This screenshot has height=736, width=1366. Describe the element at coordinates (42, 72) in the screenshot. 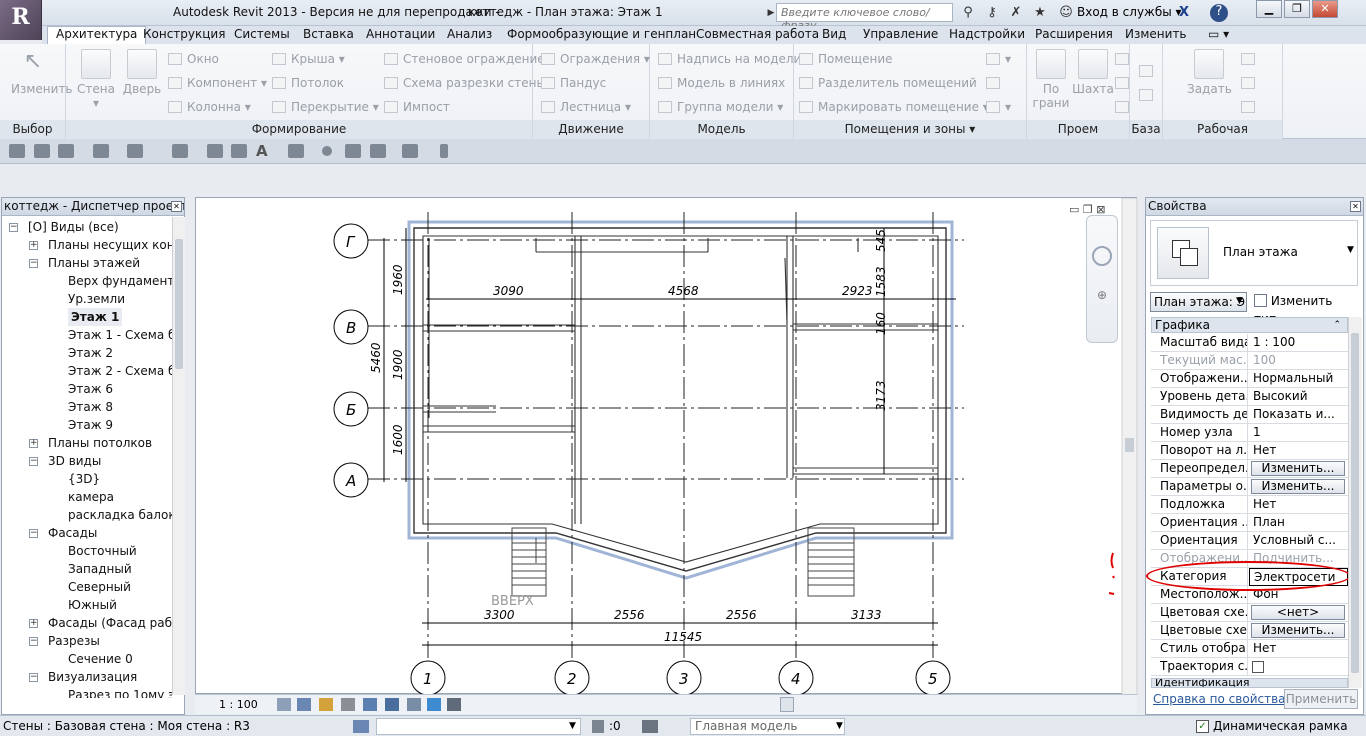

I see `modify-button: ↖ Изменить` at that location.